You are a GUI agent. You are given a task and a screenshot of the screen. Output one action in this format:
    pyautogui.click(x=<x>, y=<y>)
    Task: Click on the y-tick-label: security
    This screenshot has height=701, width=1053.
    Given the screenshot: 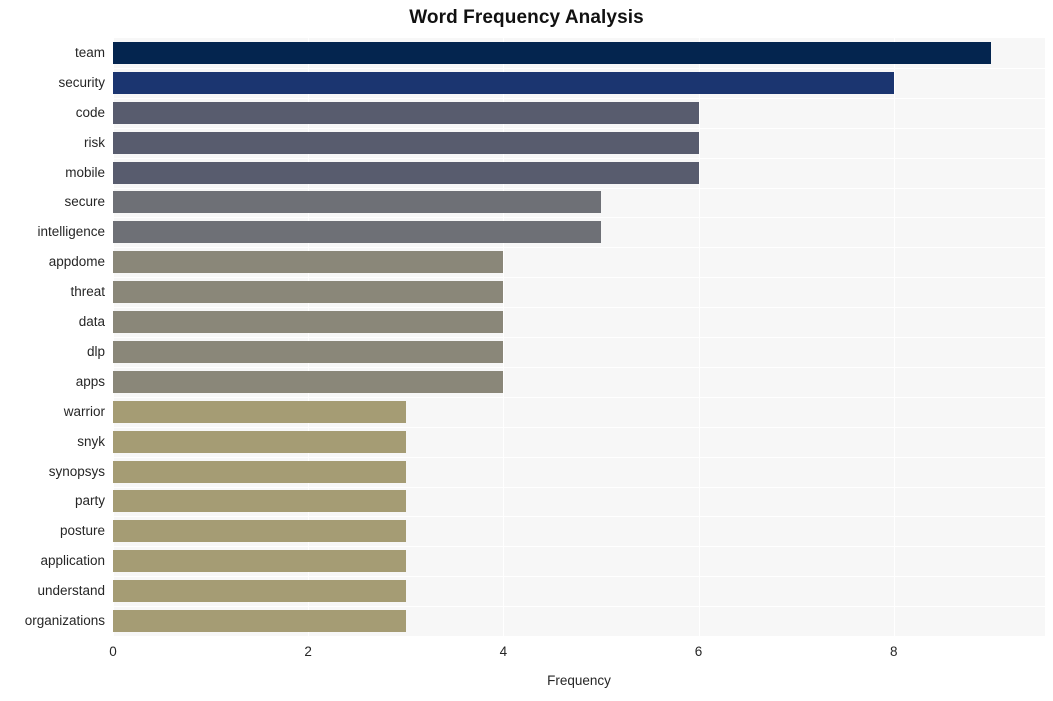 What is the action you would take?
    pyautogui.click(x=81, y=82)
    